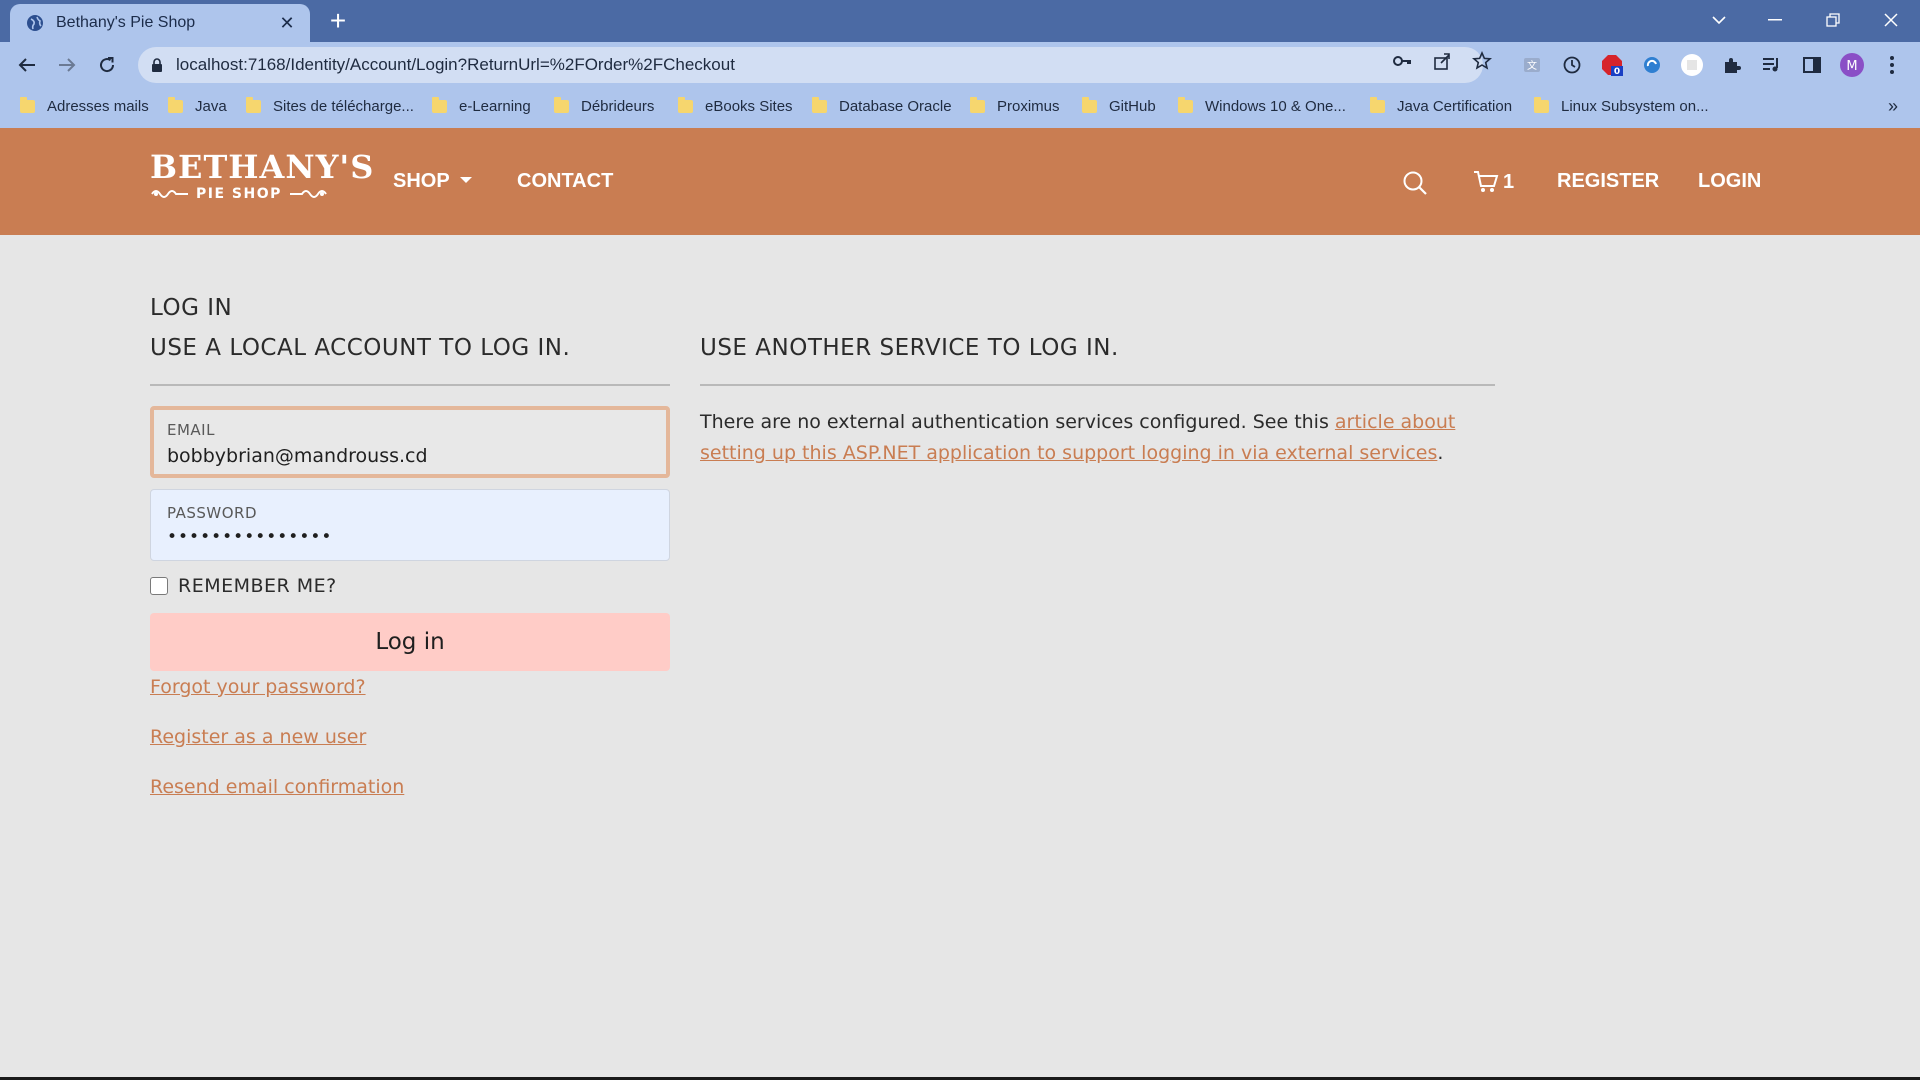 The width and height of the screenshot is (1920, 1080). What do you see at coordinates (262, 167) in the screenshot?
I see `logo-title: BETHANY'S` at bounding box center [262, 167].